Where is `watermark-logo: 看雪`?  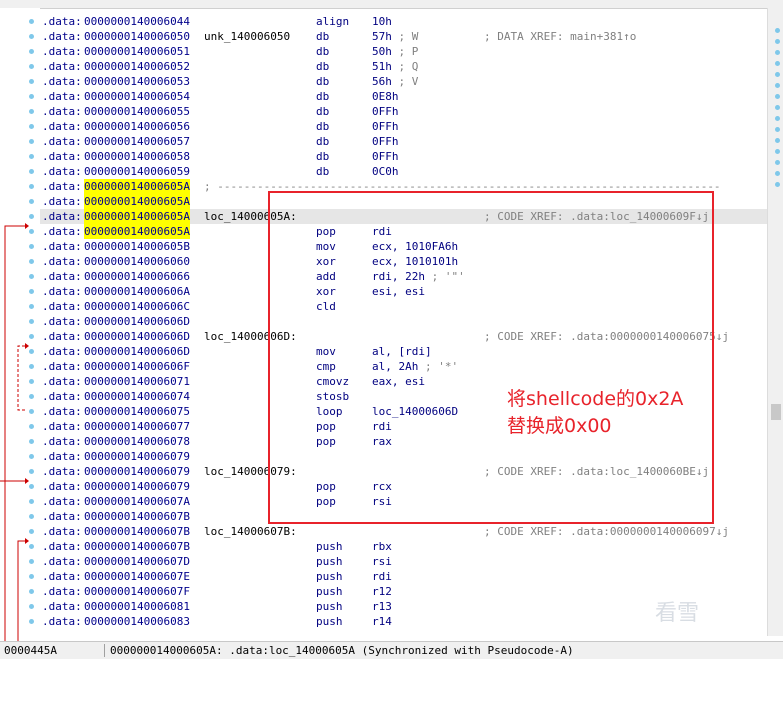 watermark-logo: 看雪 is located at coordinates (677, 613).